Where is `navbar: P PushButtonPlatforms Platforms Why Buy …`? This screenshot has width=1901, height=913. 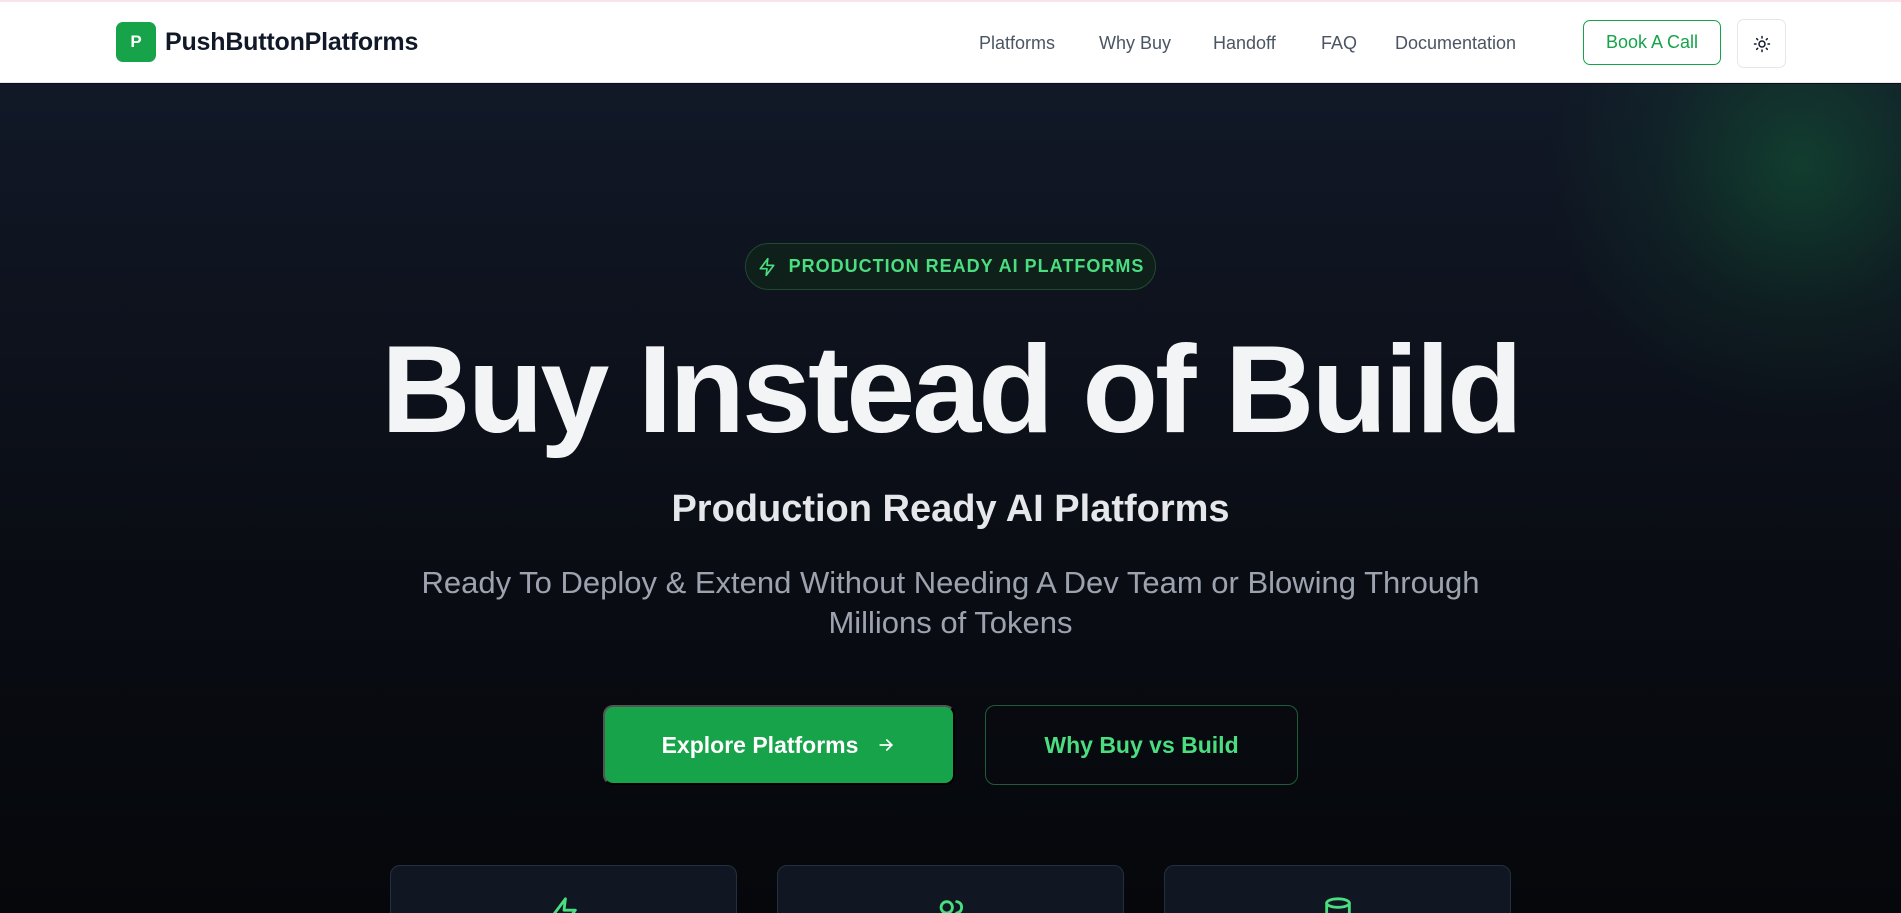
navbar: P PushButtonPlatforms Platforms Why Buy … is located at coordinates (950, 42).